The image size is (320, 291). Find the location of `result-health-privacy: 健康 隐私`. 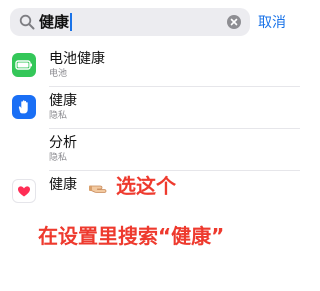

result-health-privacy: 健康 隐私 is located at coordinates (150, 109).